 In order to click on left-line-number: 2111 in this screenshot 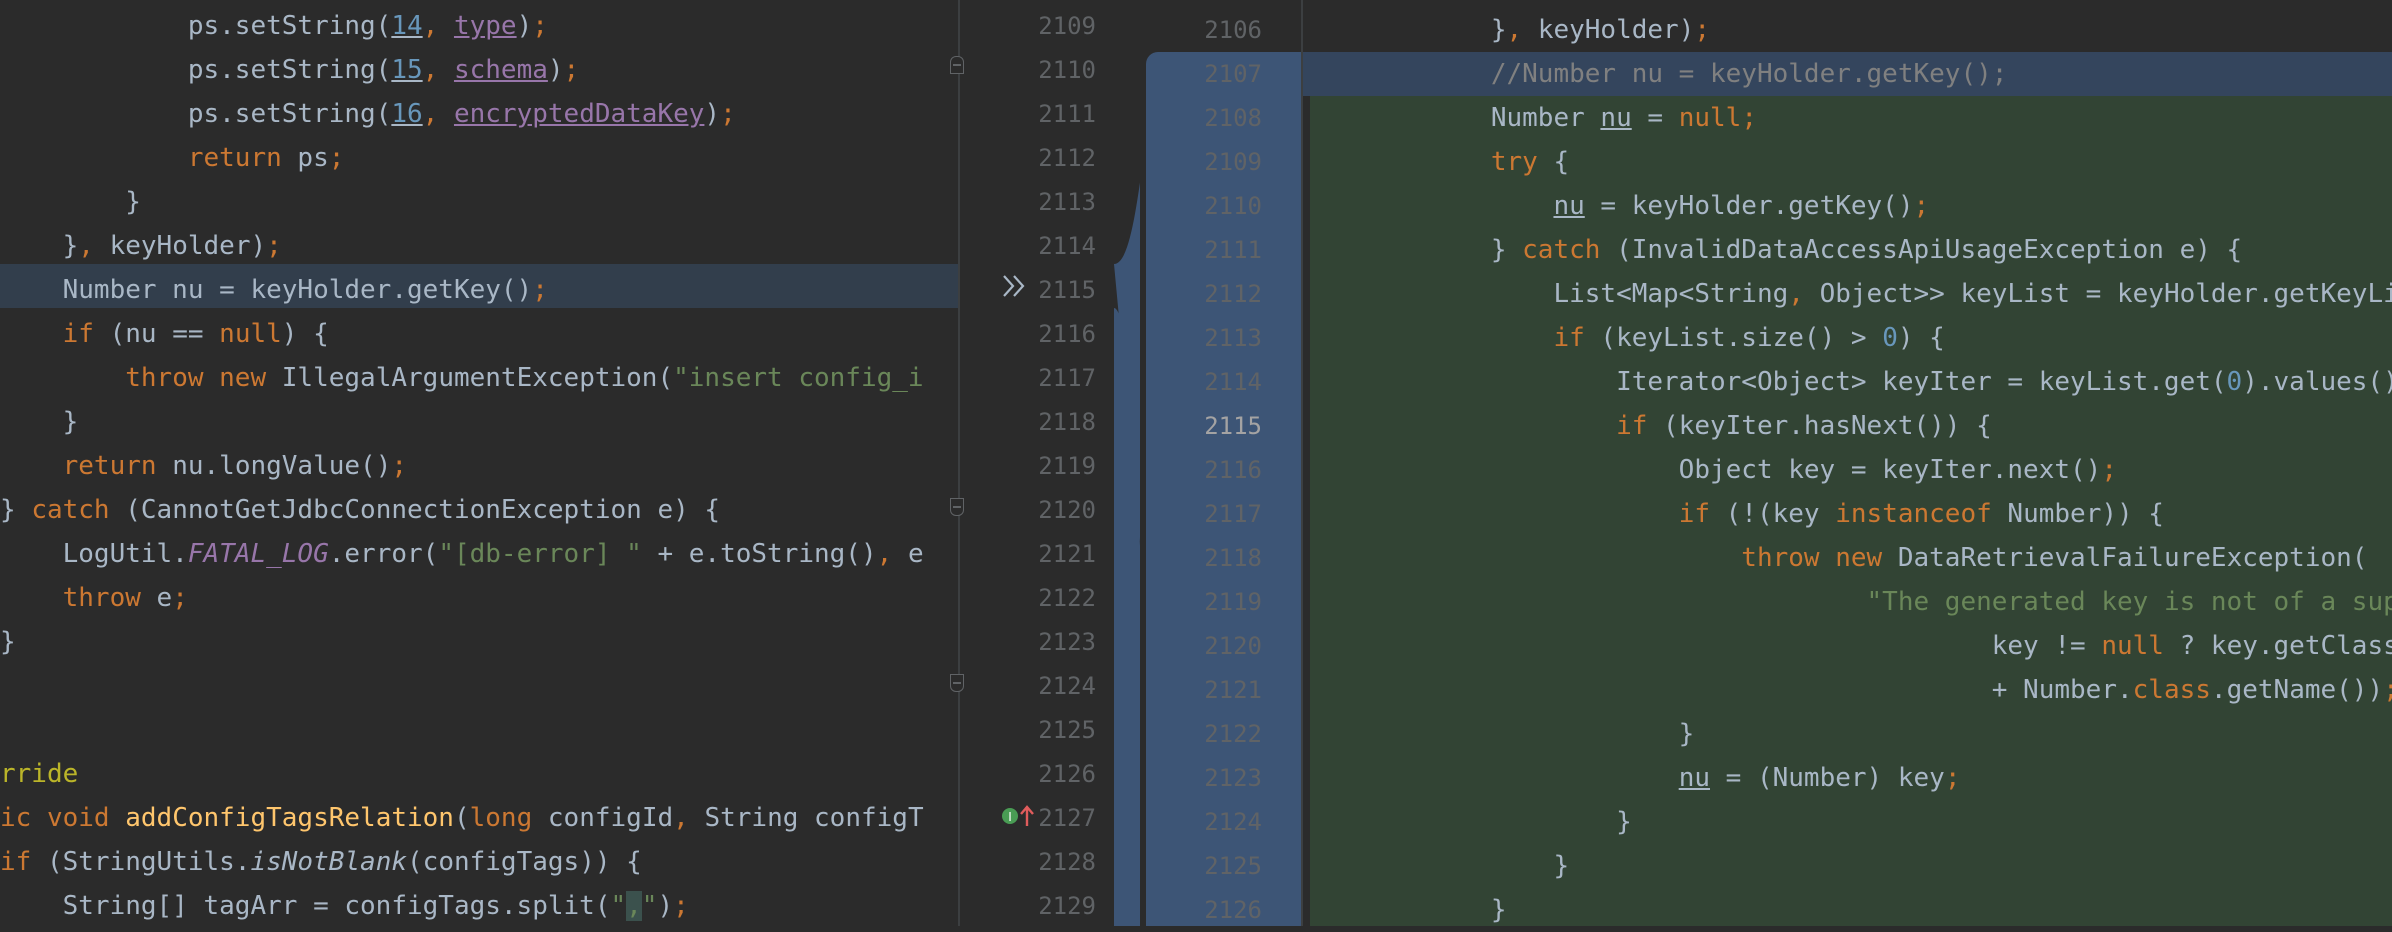, I will do `click(1067, 114)`.